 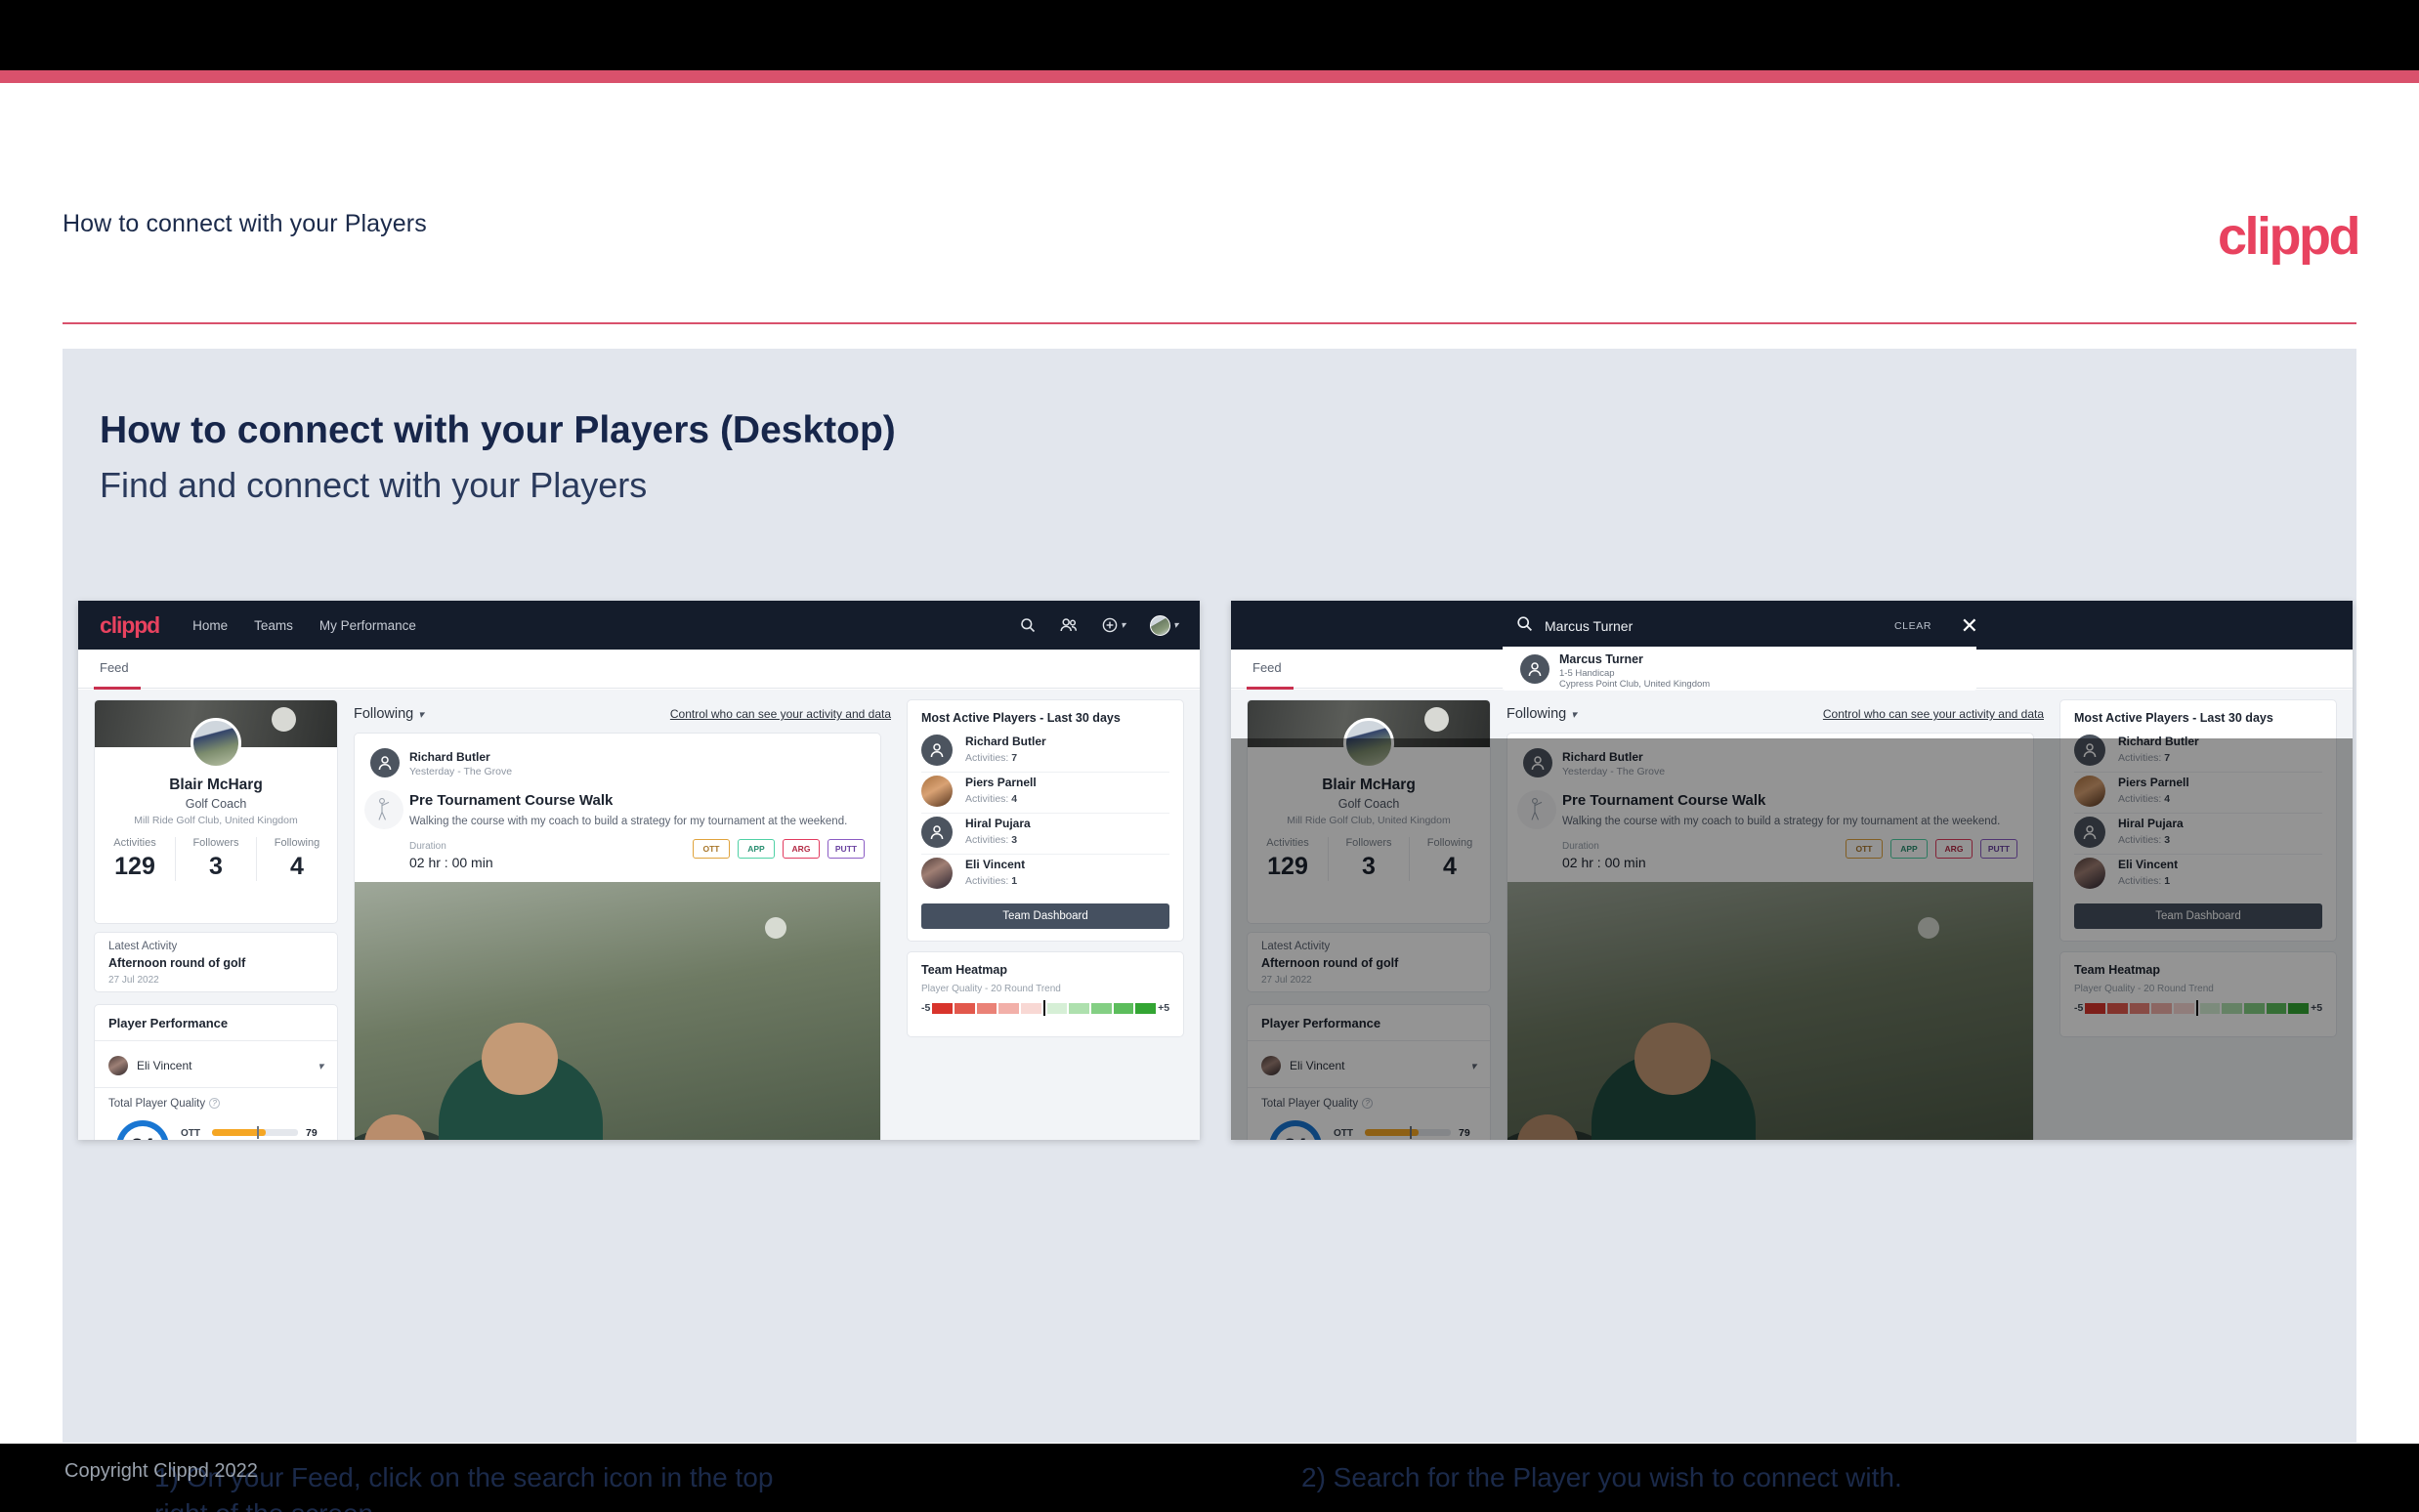 I want to click on active-player-count: Activities: 4, so click(x=991, y=799).